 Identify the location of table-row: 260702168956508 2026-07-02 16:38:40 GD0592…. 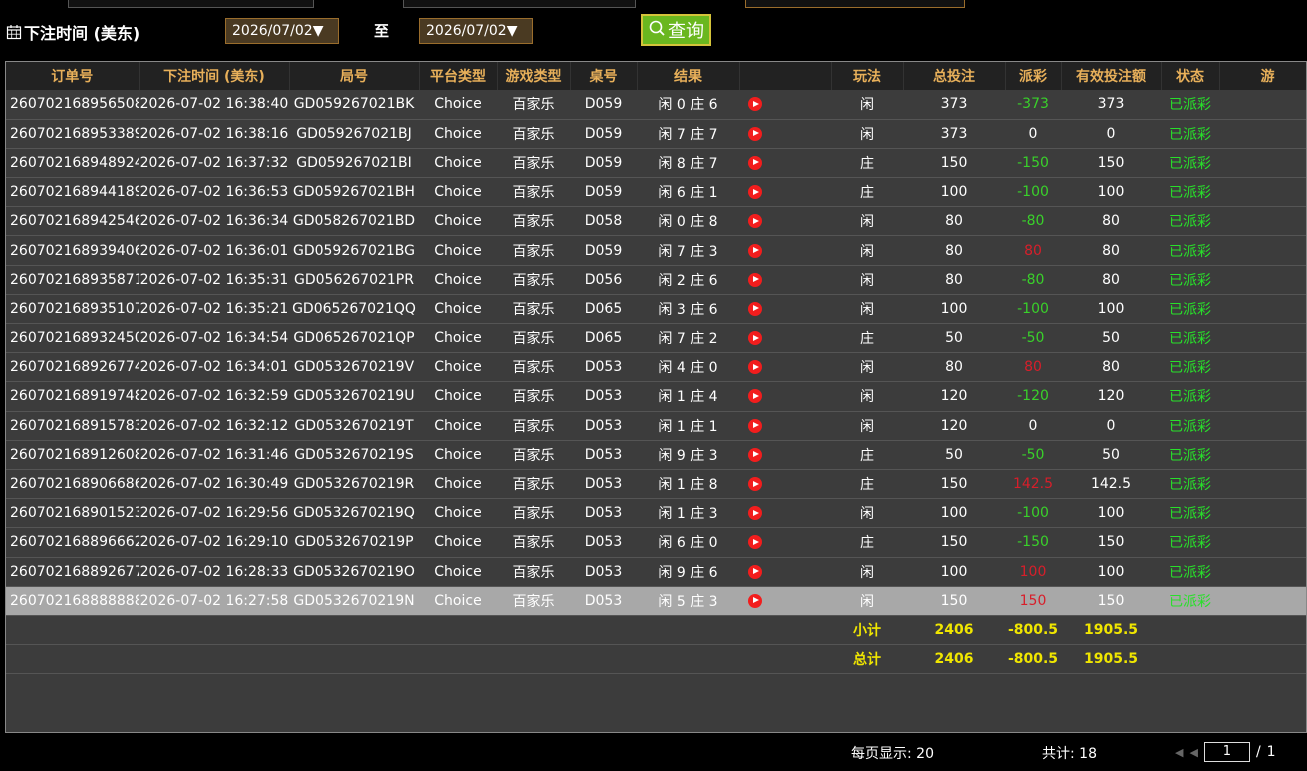
(656, 105).